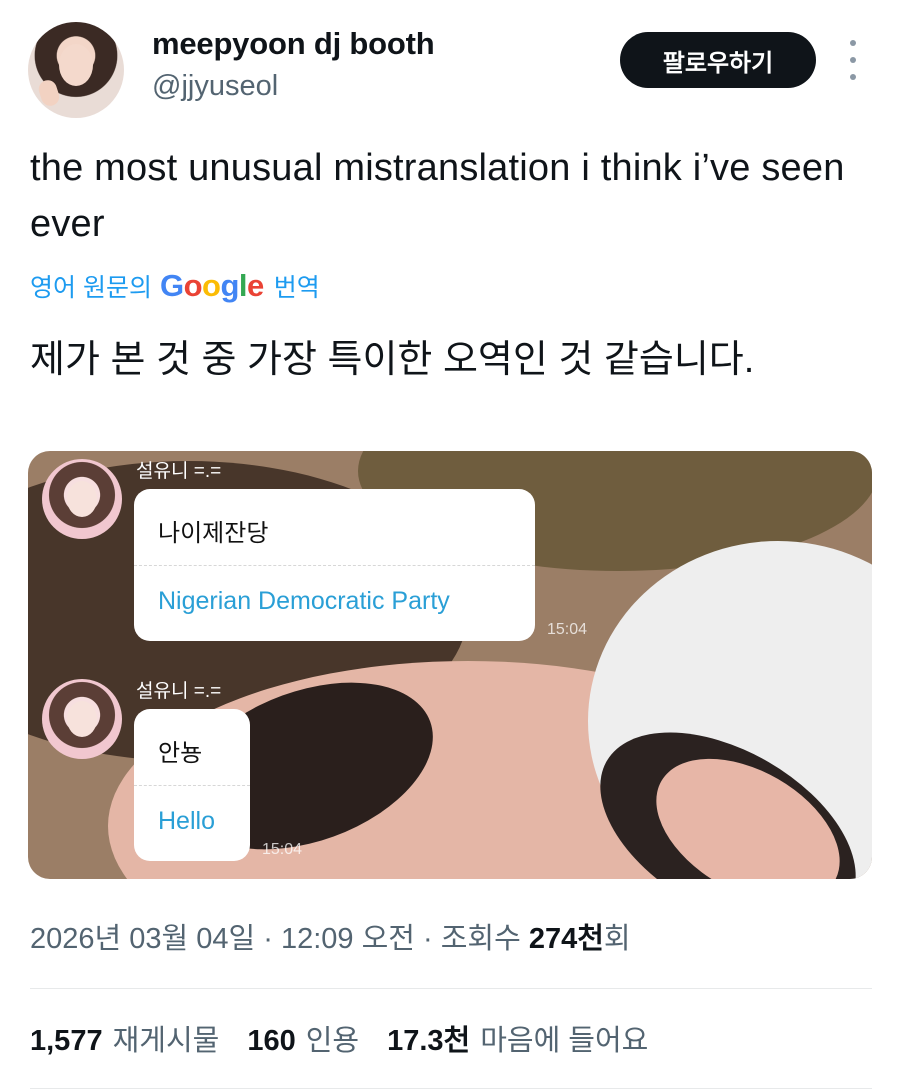  What do you see at coordinates (66, 1041) in the screenshot?
I see `repost-count: 1,577` at bounding box center [66, 1041].